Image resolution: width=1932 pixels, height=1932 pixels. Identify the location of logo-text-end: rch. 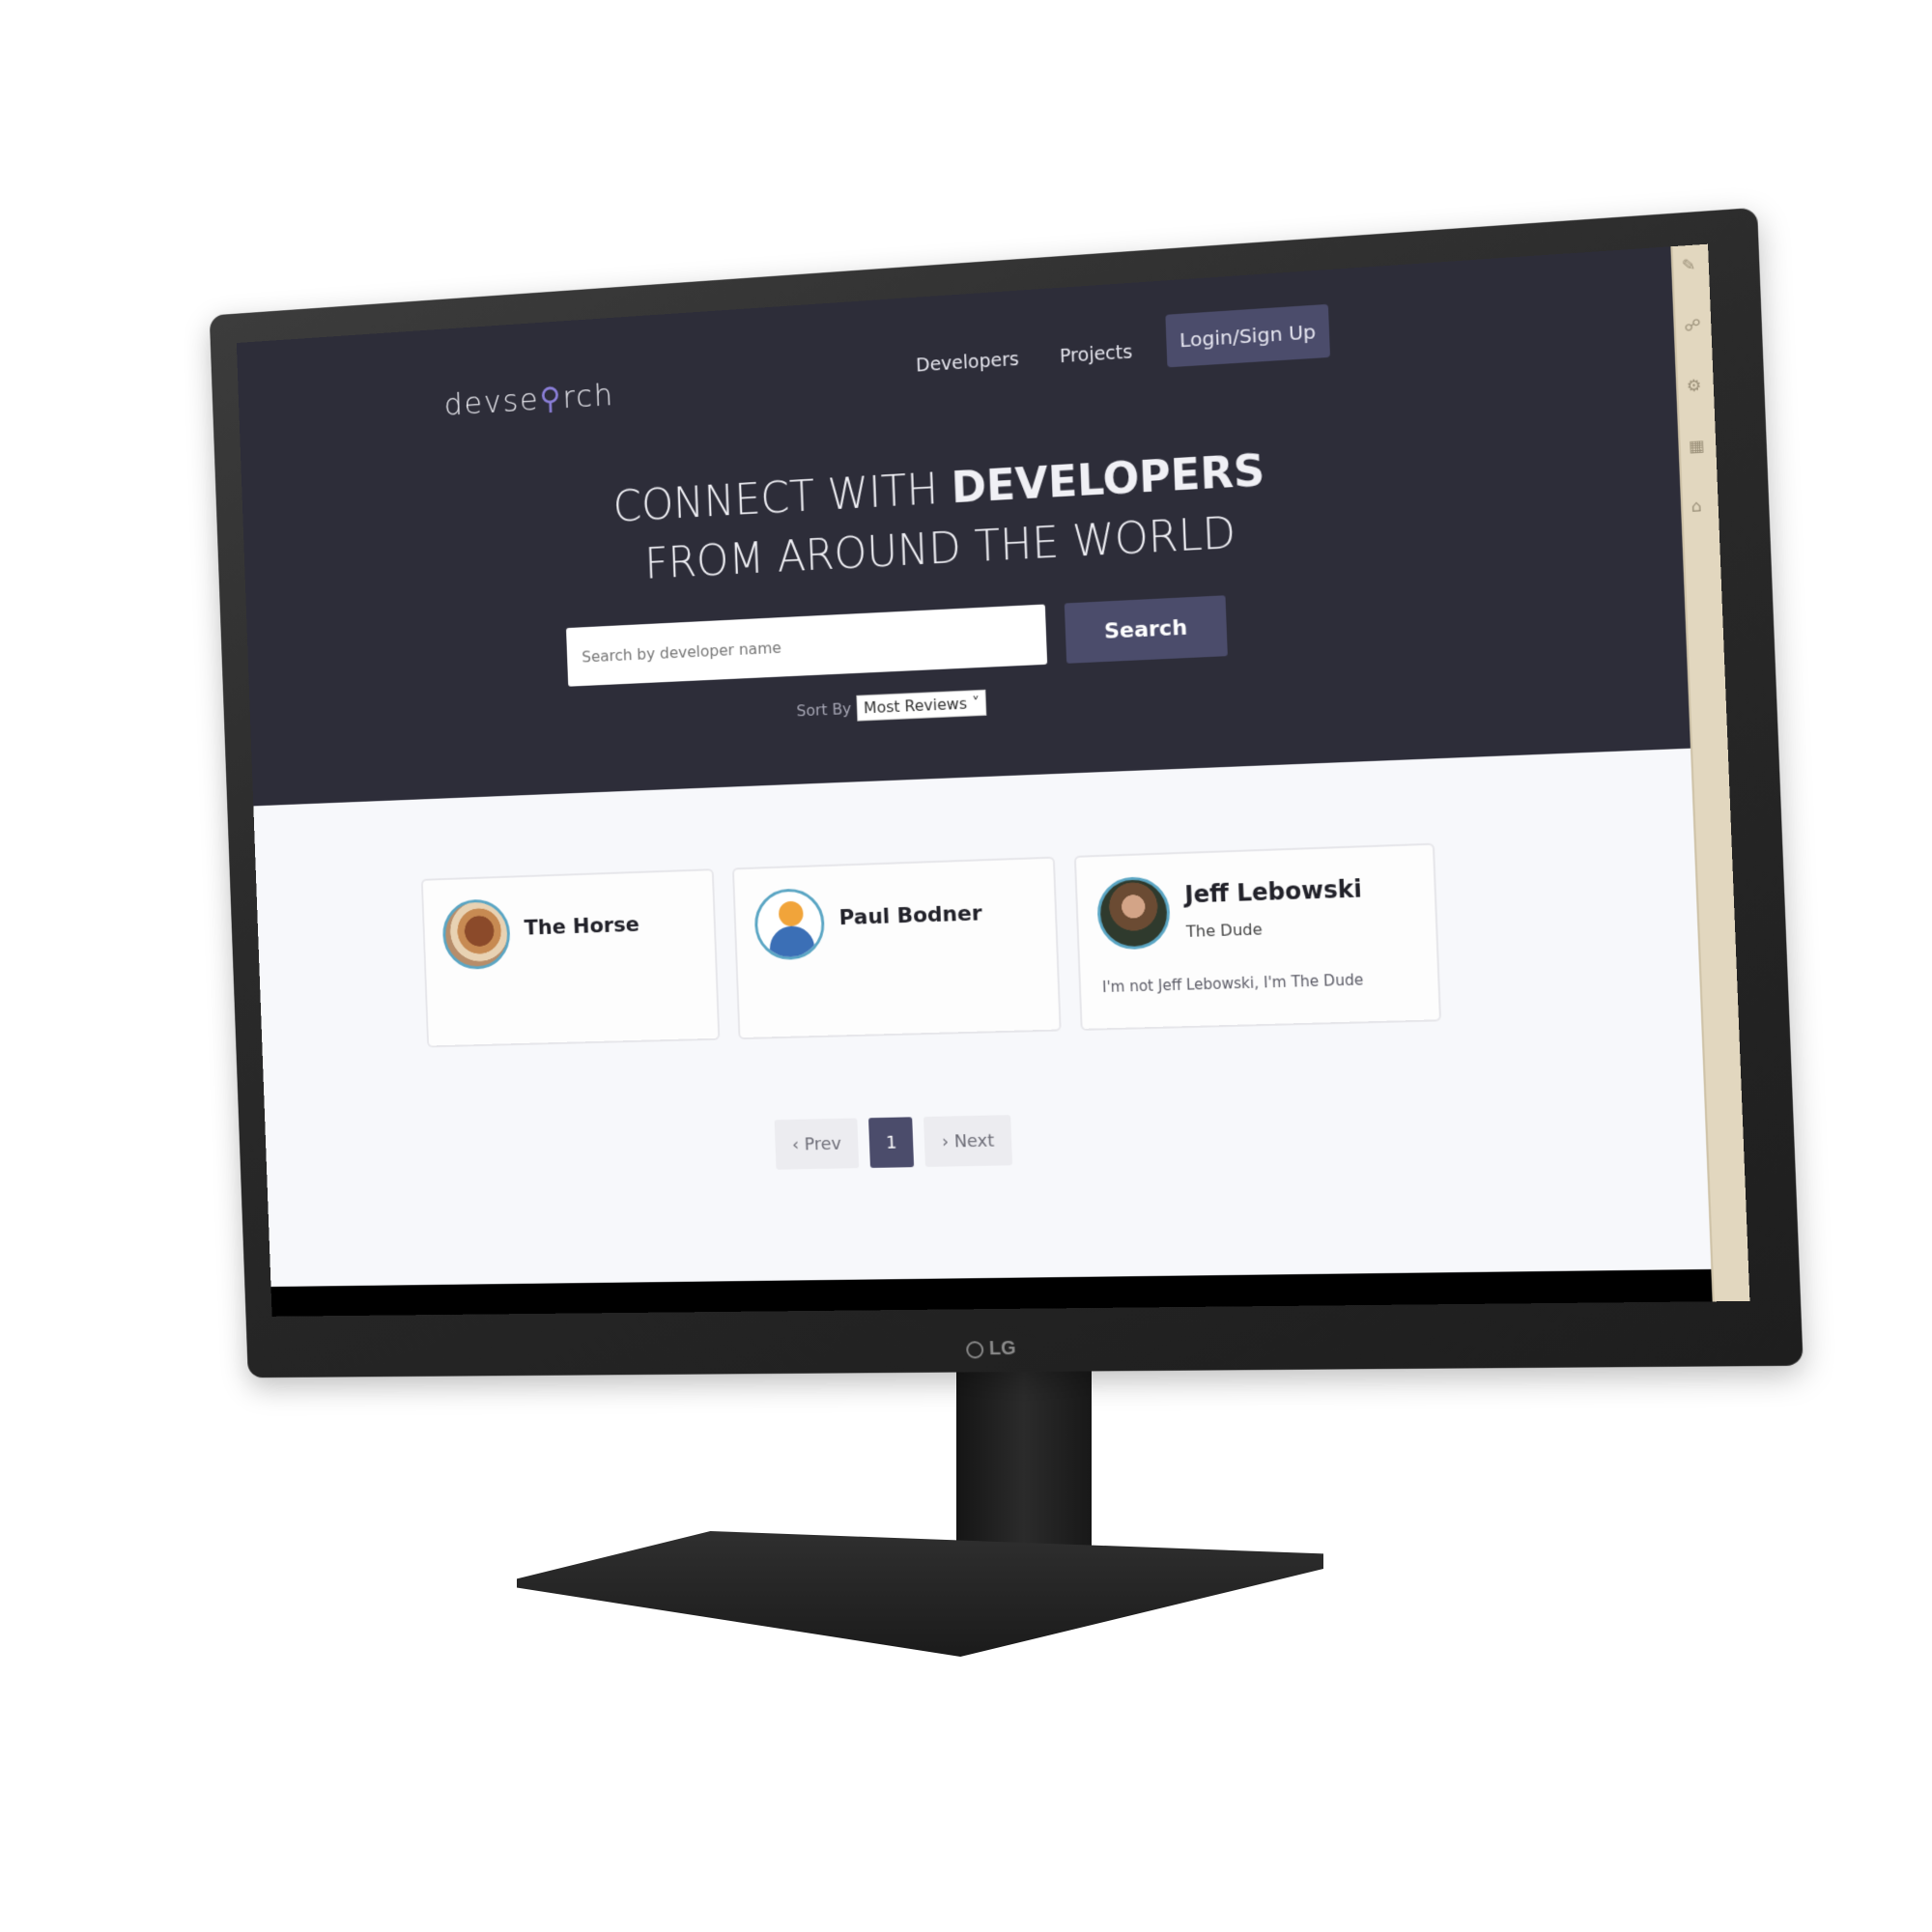
(588, 396).